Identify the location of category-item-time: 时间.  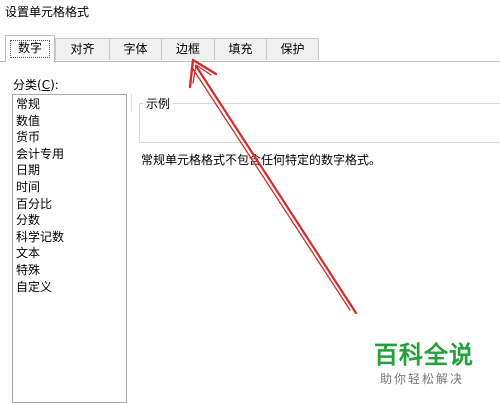
(69, 187).